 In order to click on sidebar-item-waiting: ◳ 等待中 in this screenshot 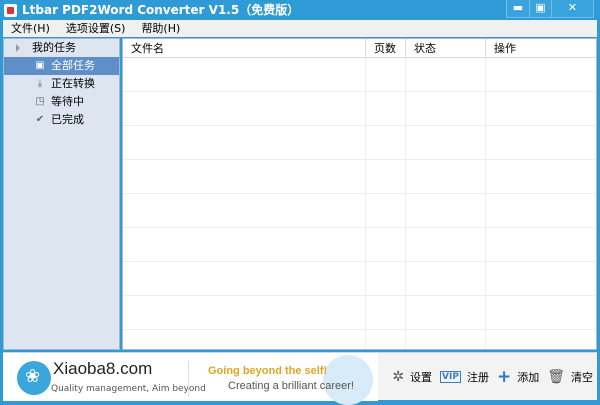, I will do `click(61, 102)`.